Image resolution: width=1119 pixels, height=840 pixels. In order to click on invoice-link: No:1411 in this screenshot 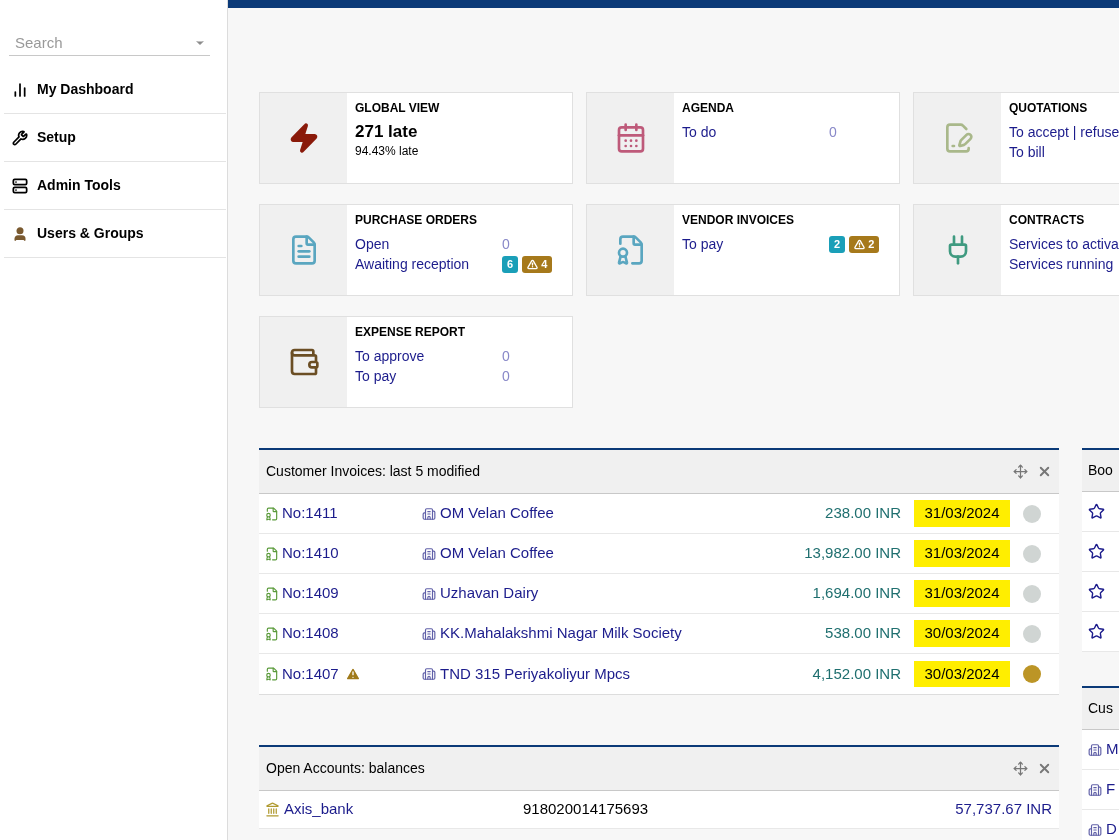, I will do `click(310, 513)`.